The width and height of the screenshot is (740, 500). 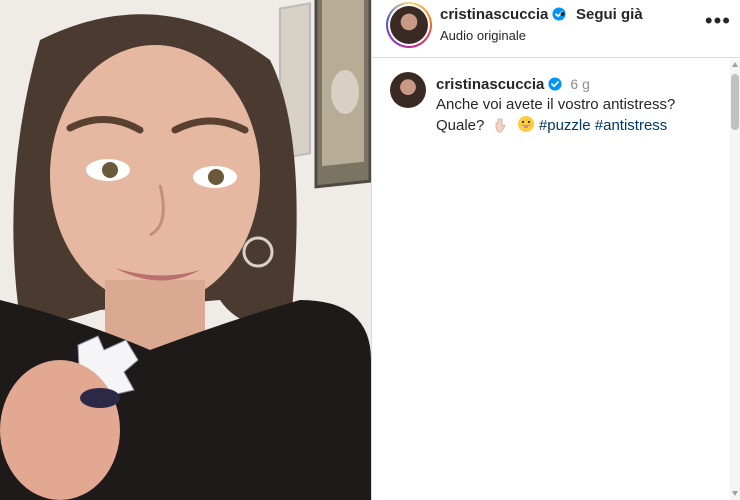 I want to click on avatar, so click(x=409, y=25).